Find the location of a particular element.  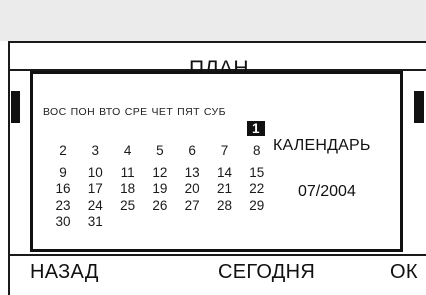

weekday-label: СРЕ is located at coordinates (136, 112).